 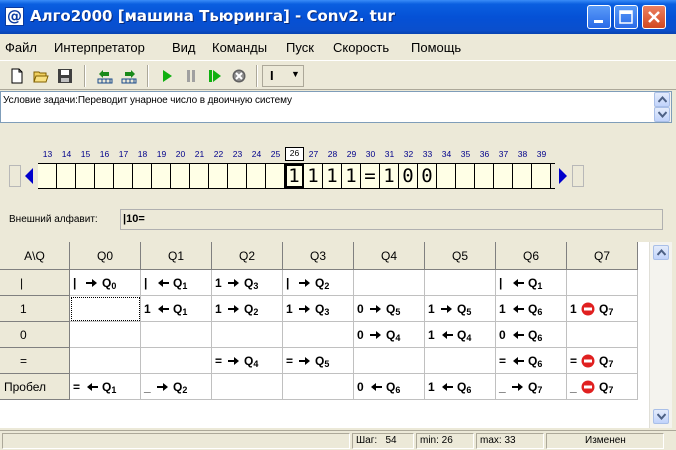 I want to click on step-button, so click(x=215, y=76).